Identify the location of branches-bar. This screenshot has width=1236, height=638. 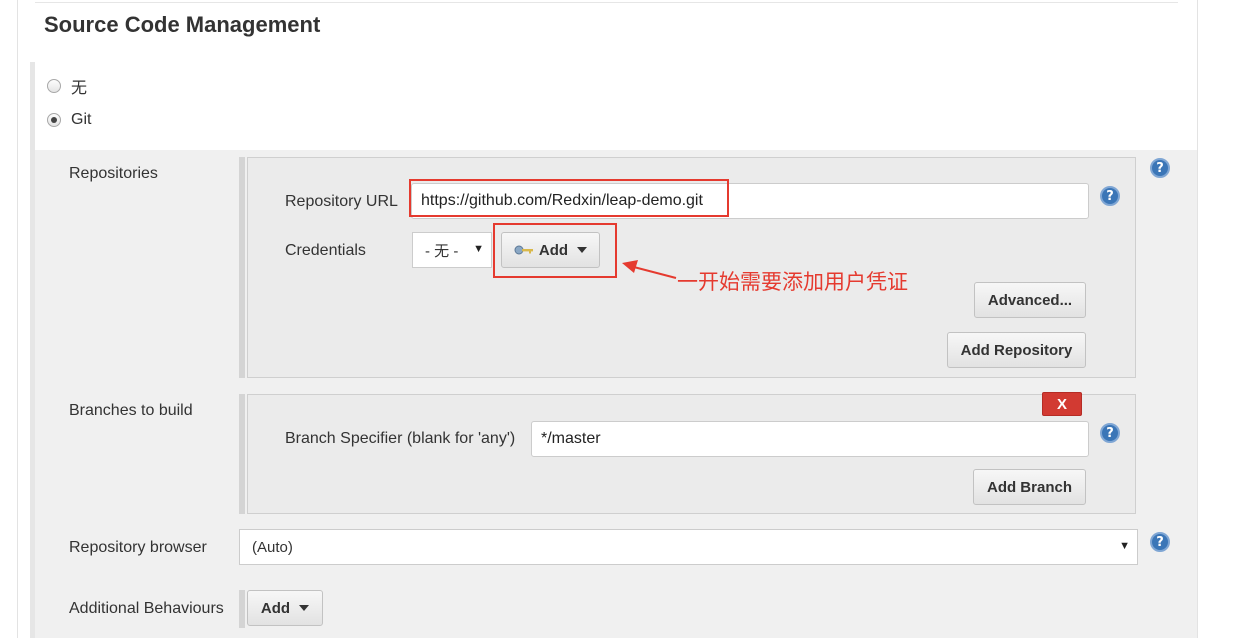
(242, 454).